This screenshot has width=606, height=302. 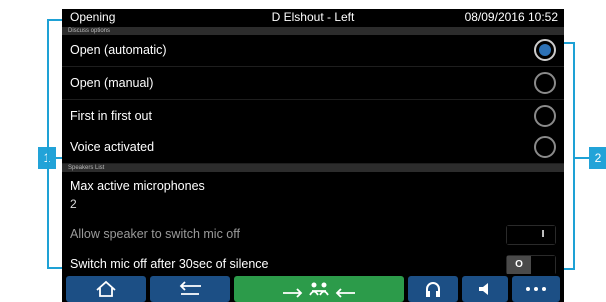 What do you see at coordinates (313, 117) in the screenshot?
I see `option-first-in-first-out: First in first out` at bounding box center [313, 117].